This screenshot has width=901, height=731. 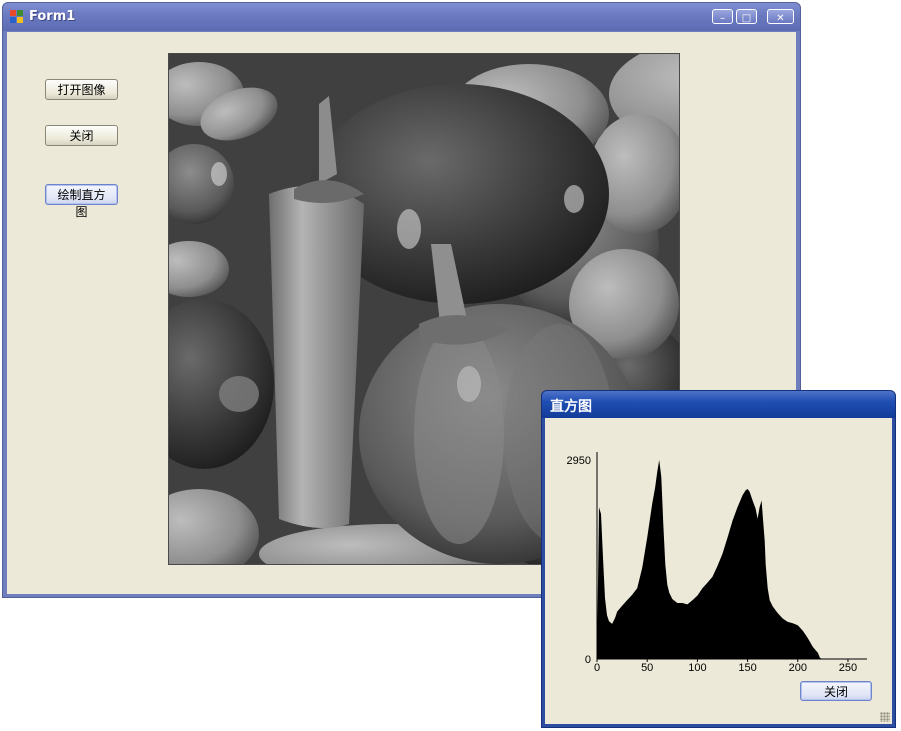 I want to click on minimize-button: –, so click(x=722, y=16).